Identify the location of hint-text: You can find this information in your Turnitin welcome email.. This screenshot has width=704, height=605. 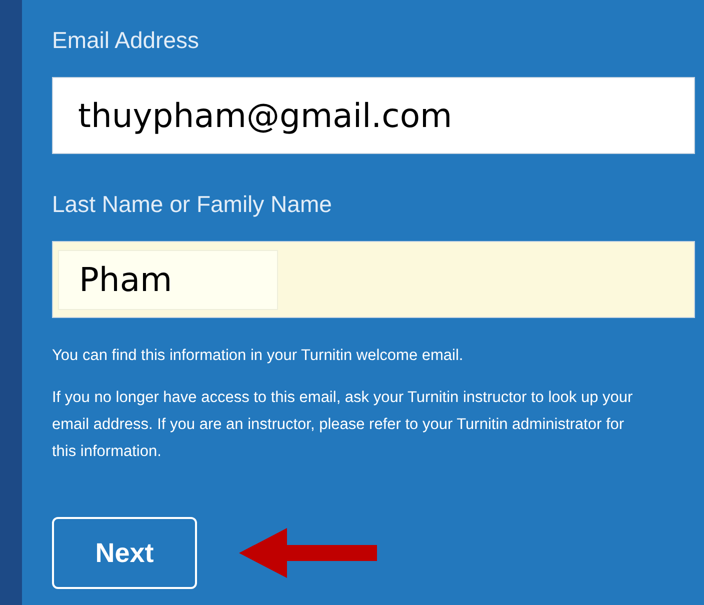
(258, 356).